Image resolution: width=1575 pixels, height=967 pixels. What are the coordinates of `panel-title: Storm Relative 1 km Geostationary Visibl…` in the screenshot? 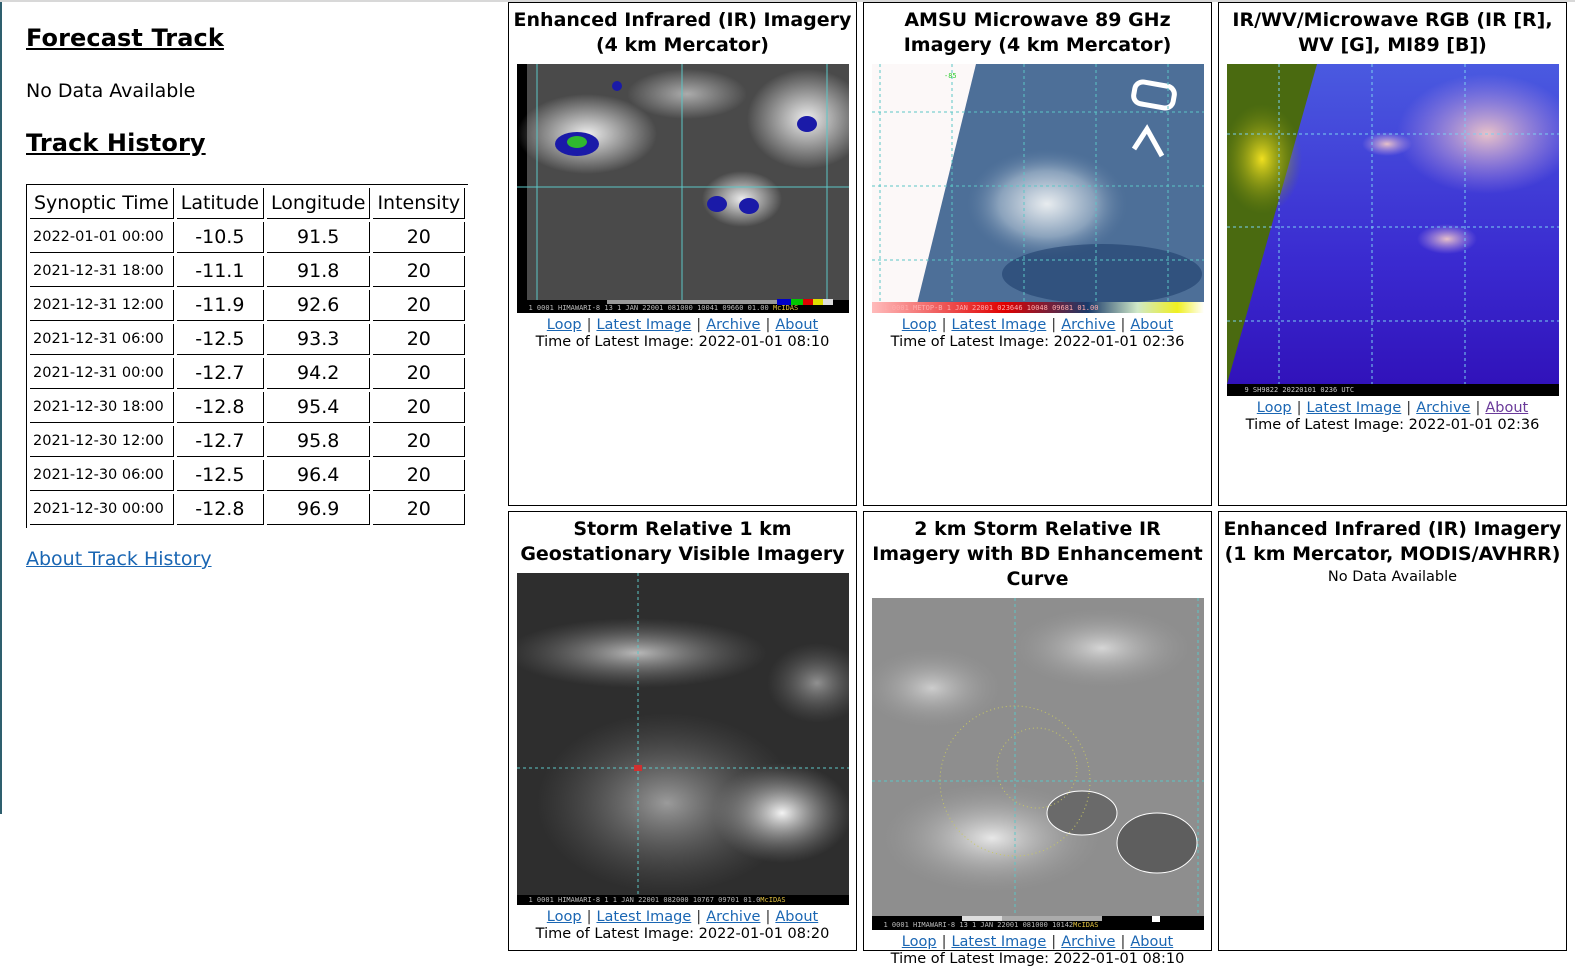 It's located at (682, 541).